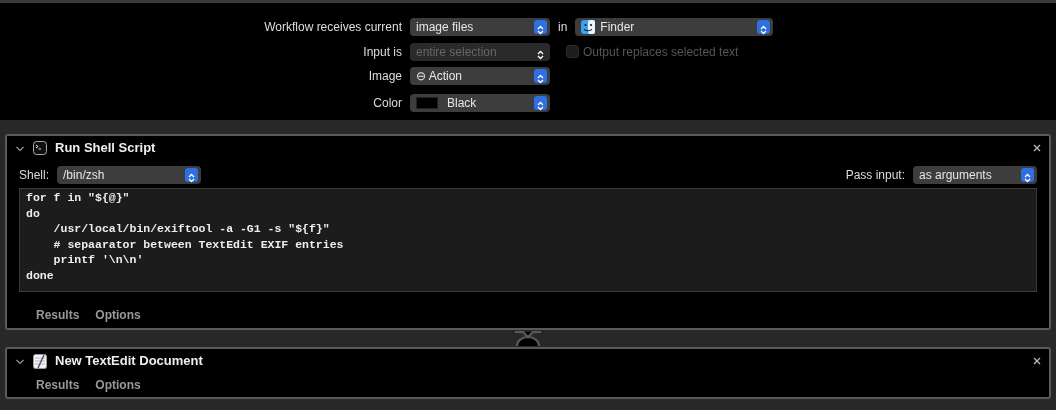 The height and width of the screenshot is (410, 1056). What do you see at coordinates (975, 175) in the screenshot?
I see `pass-input-popup: as arguments` at bounding box center [975, 175].